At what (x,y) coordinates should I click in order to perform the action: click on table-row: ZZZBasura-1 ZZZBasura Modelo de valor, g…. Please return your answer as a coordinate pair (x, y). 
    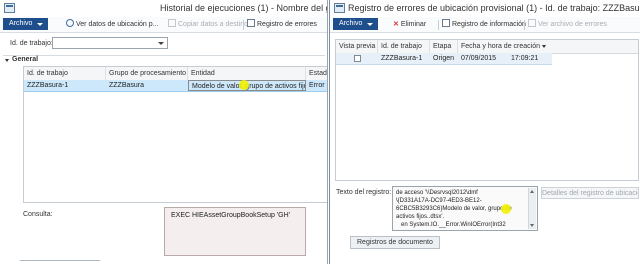
    Looking at the image, I should click on (175, 86).